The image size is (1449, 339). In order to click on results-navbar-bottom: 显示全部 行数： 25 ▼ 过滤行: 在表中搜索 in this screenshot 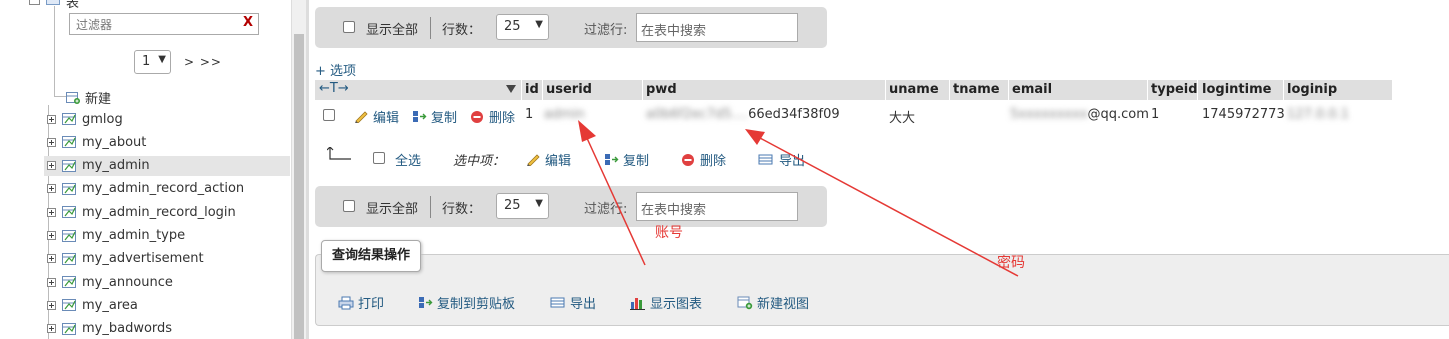, I will do `click(571, 206)`.